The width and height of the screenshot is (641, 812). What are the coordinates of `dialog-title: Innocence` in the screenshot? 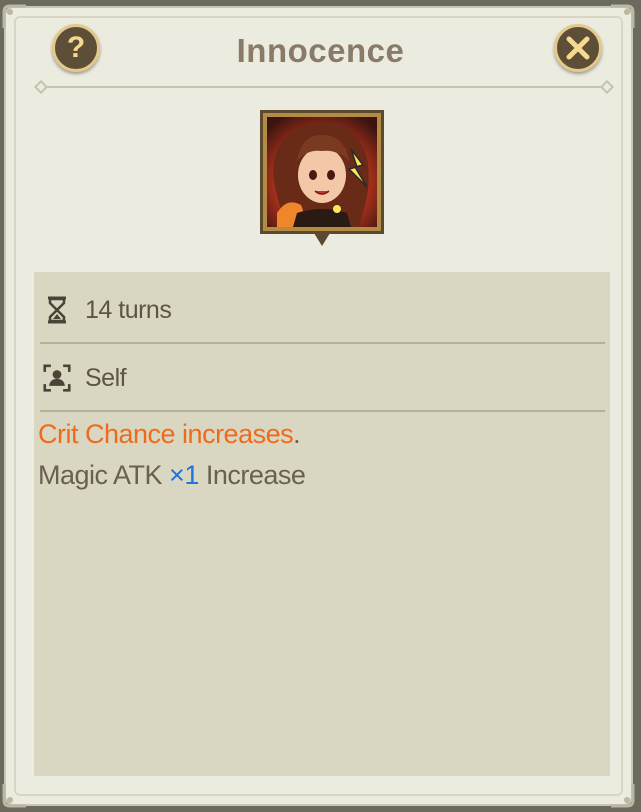 It's located at (320, 50).